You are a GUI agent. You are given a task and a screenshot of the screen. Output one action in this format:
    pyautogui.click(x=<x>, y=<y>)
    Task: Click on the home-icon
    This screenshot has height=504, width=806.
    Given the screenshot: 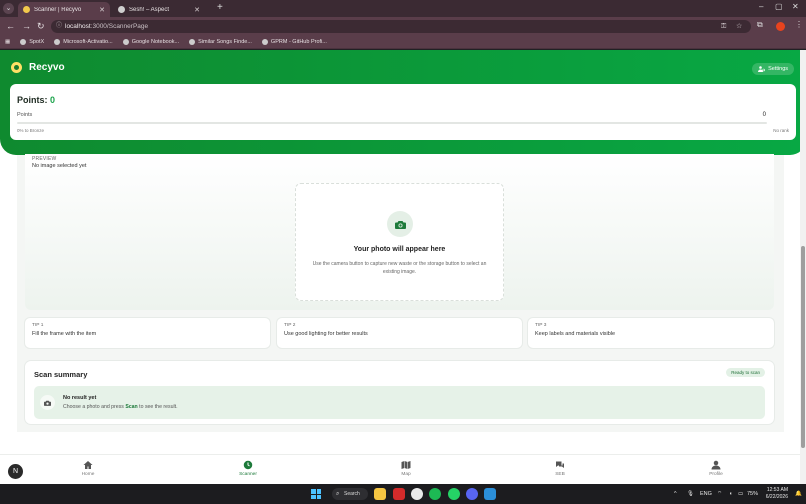 What is the action you would take?
    pyautogui.click(x=88, y=465)
    